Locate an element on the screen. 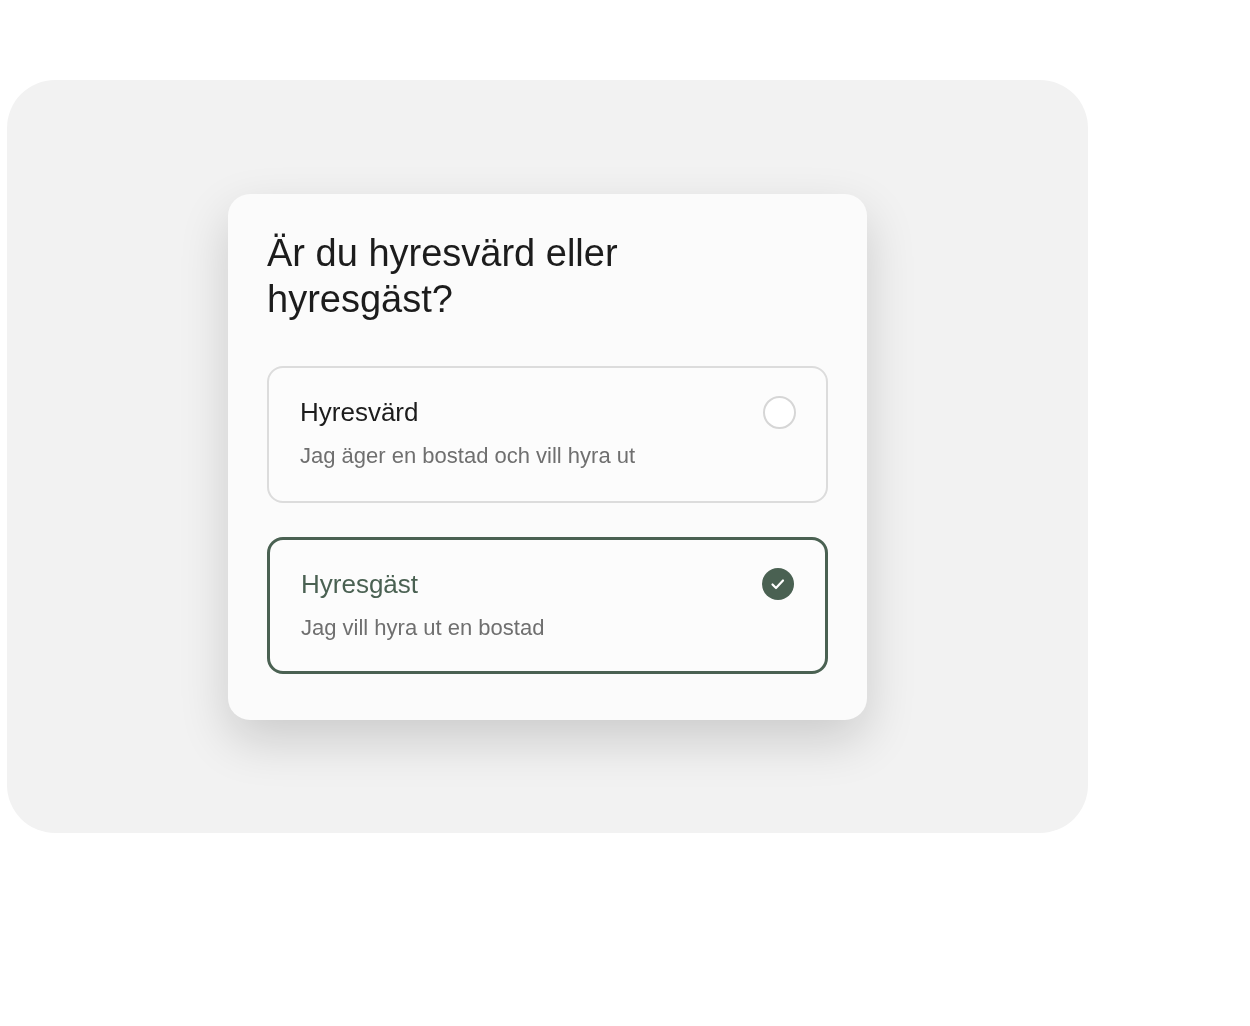 The image size is (1250, 1026). option-description: Jag vill hyra ut en bostad is located at coordinates (423, 628).